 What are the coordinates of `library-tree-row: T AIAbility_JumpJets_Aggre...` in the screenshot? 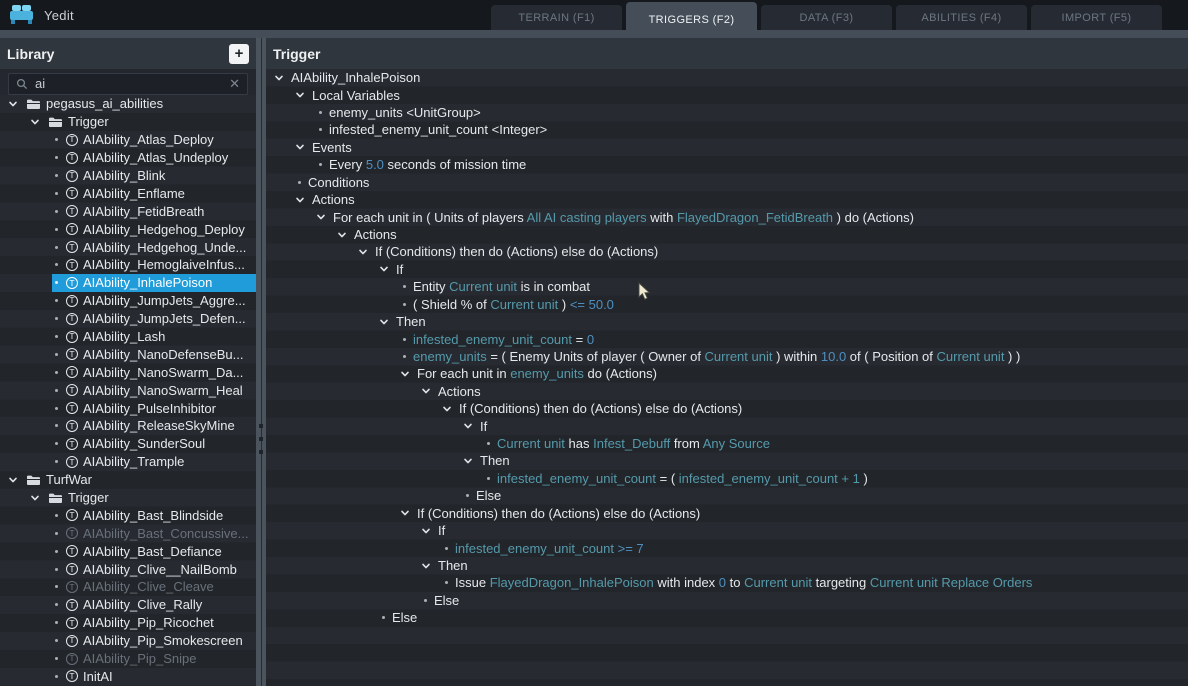 It's located at (128, 301).